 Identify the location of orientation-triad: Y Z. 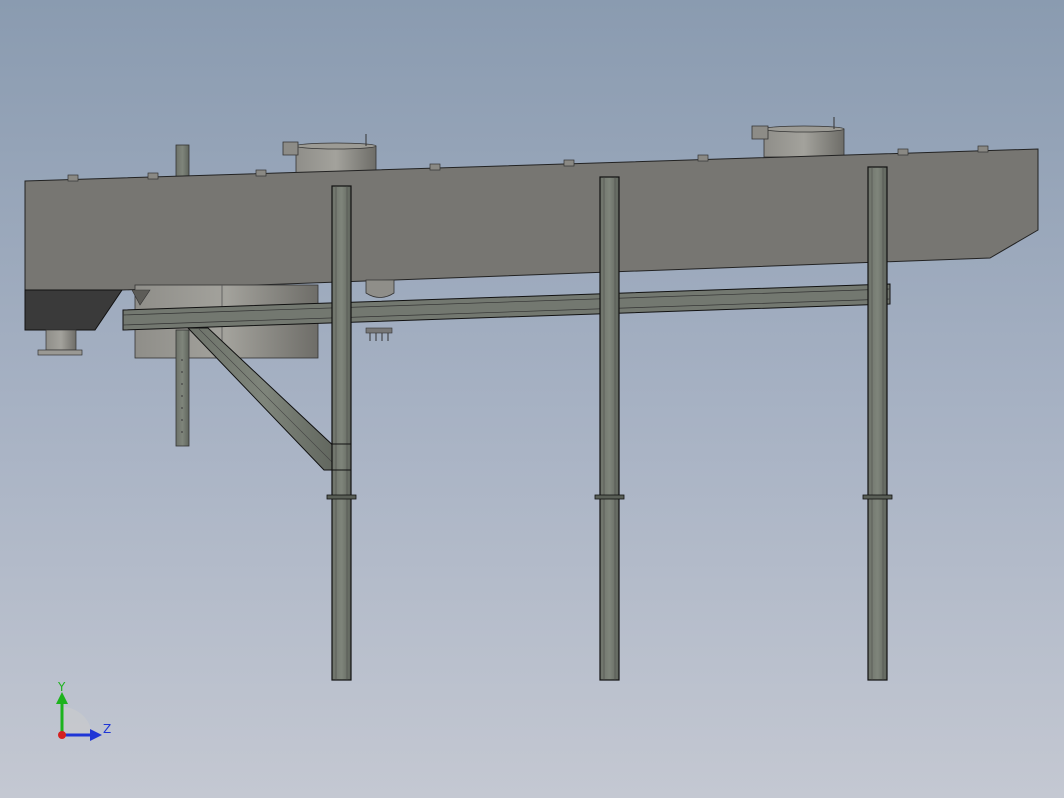
(83, 710).